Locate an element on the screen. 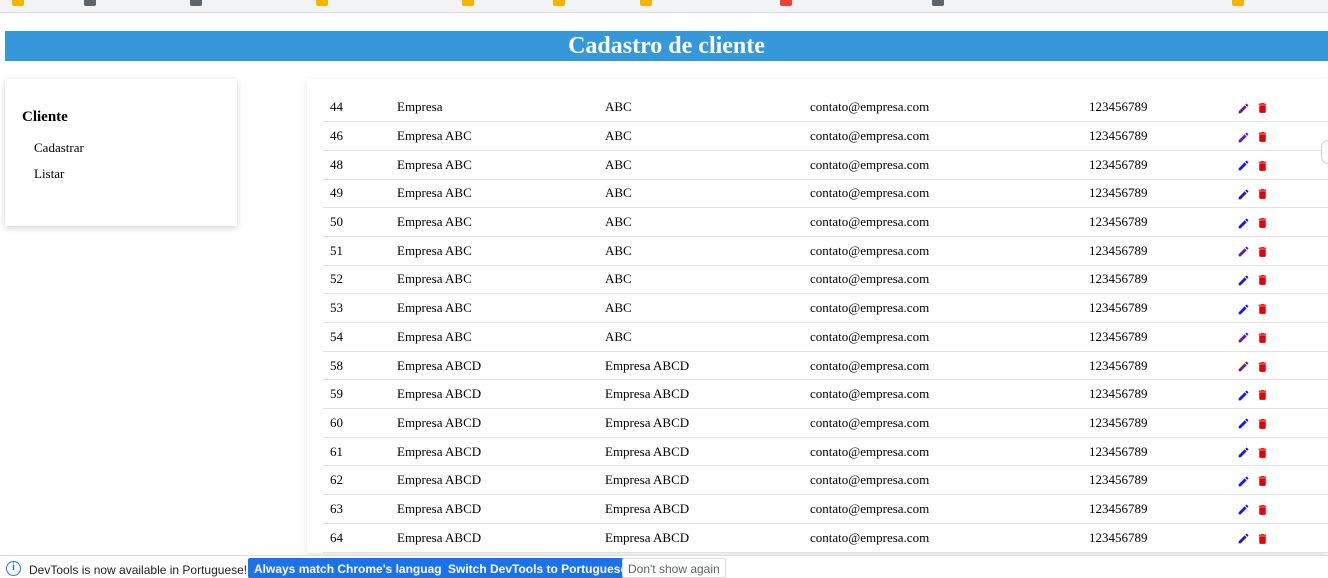  client-id: 48 is located at coordinates (360, 165).